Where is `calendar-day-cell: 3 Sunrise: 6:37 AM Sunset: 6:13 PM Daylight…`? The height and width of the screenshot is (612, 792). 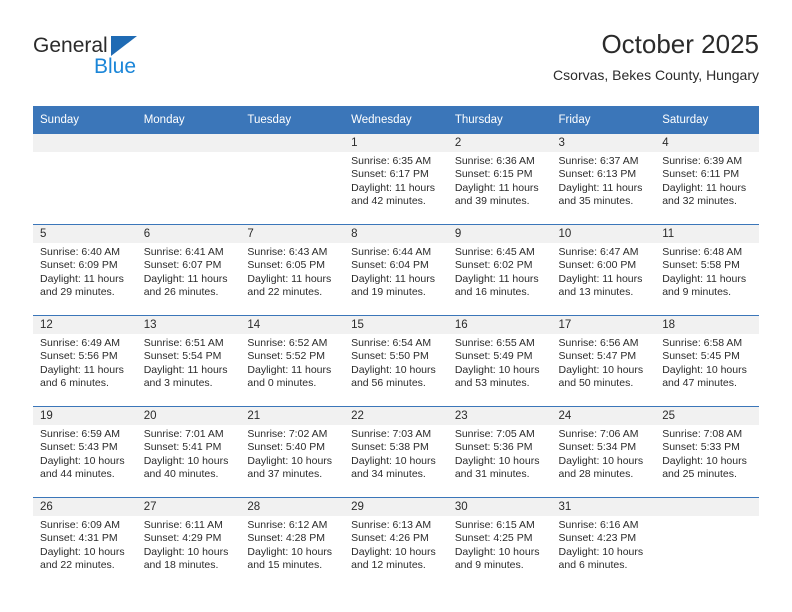
calendar-day-cell: 3 Sunrise: 6:37 AM Sunset: 6:13 PM Daylight… is located at coordinates (603, 179).